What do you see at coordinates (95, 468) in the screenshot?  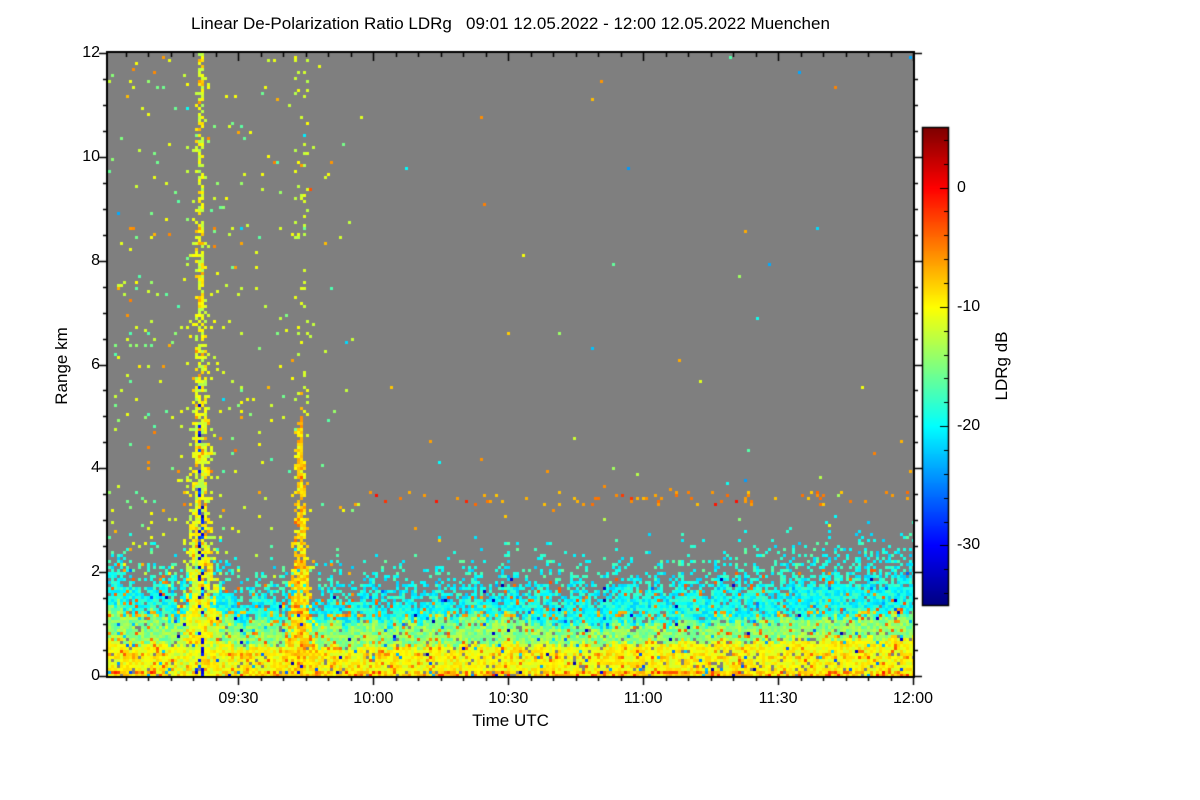 I see `y-tick-label: 4` at bounding box center [95, 468].